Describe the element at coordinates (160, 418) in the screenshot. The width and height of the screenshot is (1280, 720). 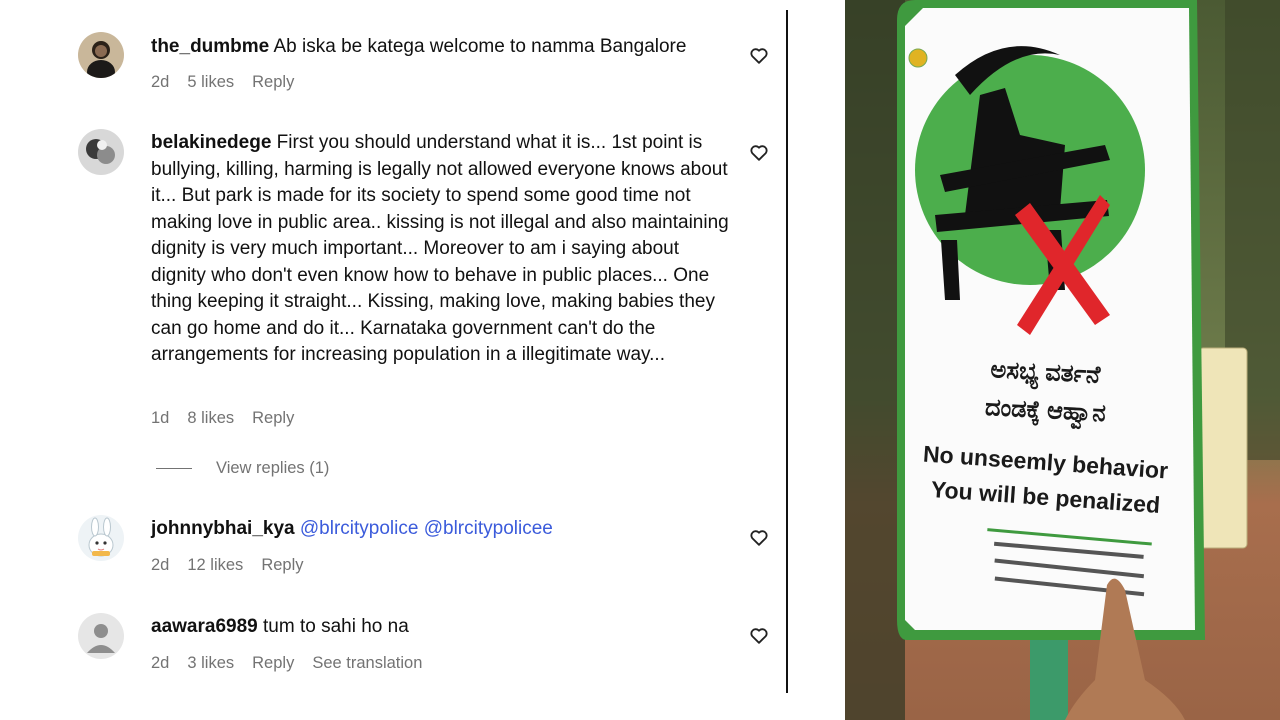
I see `timestamp: 1d` at that location.